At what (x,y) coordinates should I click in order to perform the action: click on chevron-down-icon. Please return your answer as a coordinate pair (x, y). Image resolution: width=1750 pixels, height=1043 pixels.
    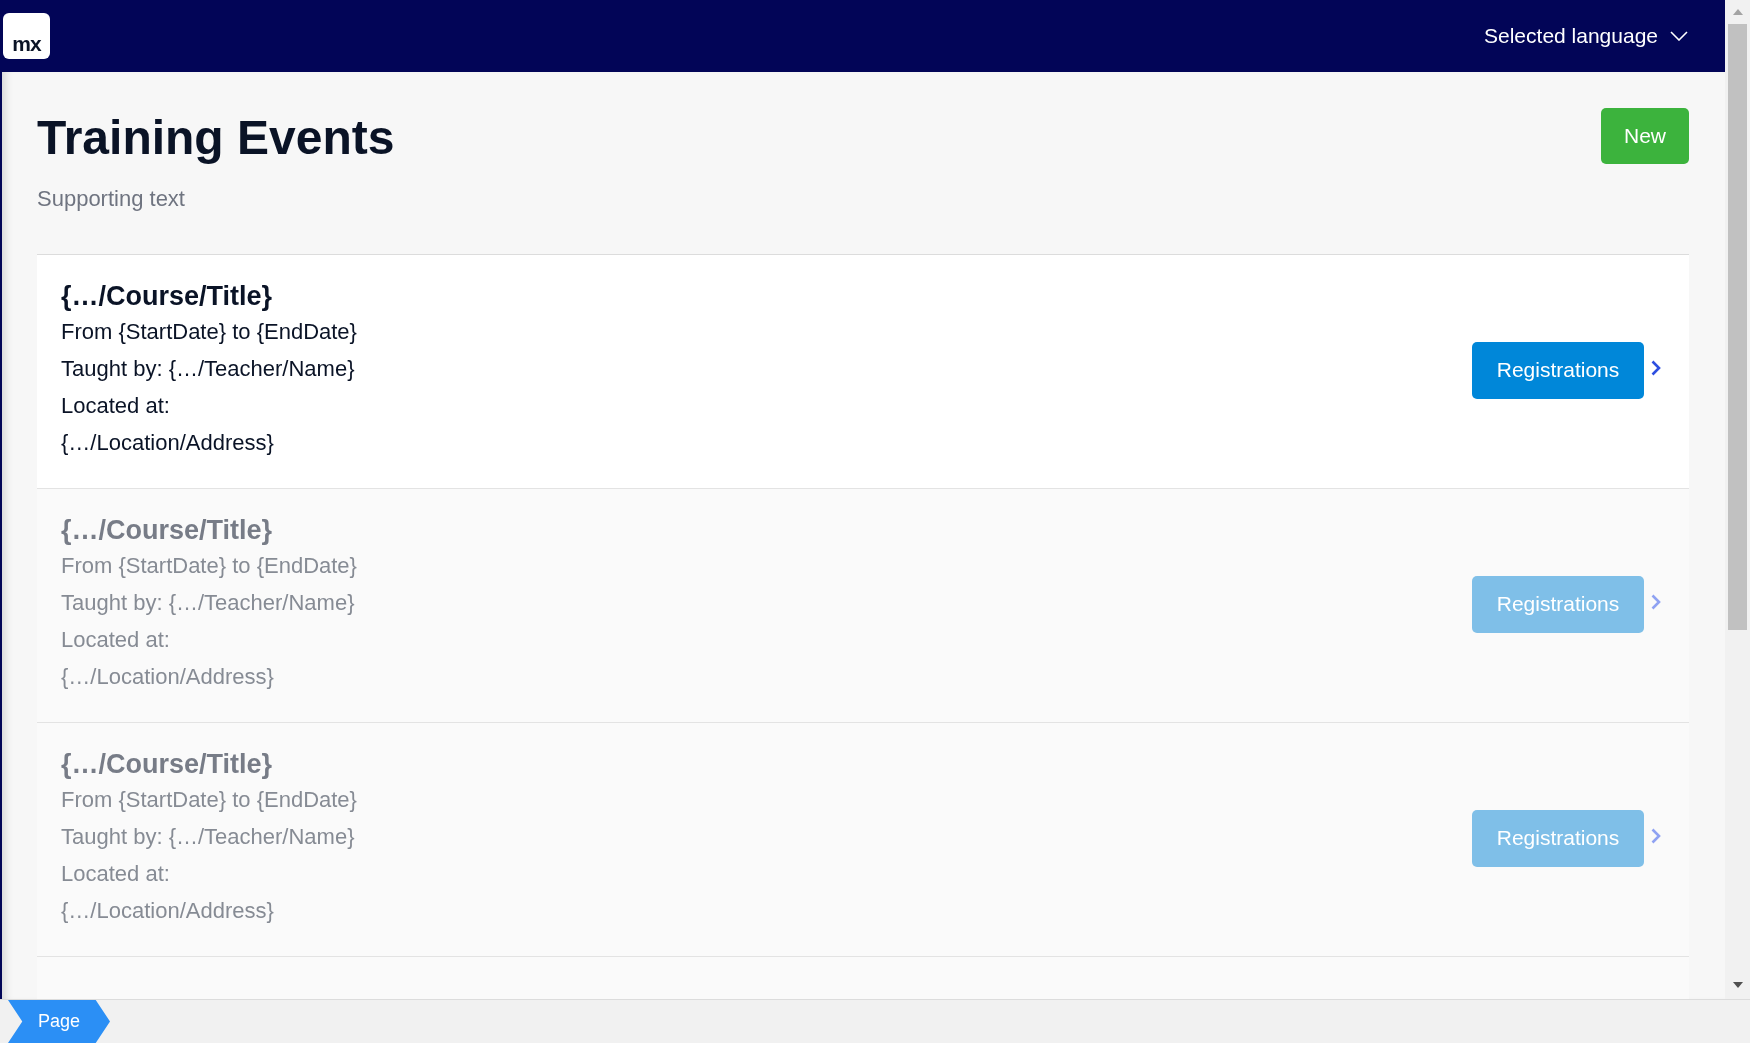
    Looking at the image, I should click on (1679, 36).